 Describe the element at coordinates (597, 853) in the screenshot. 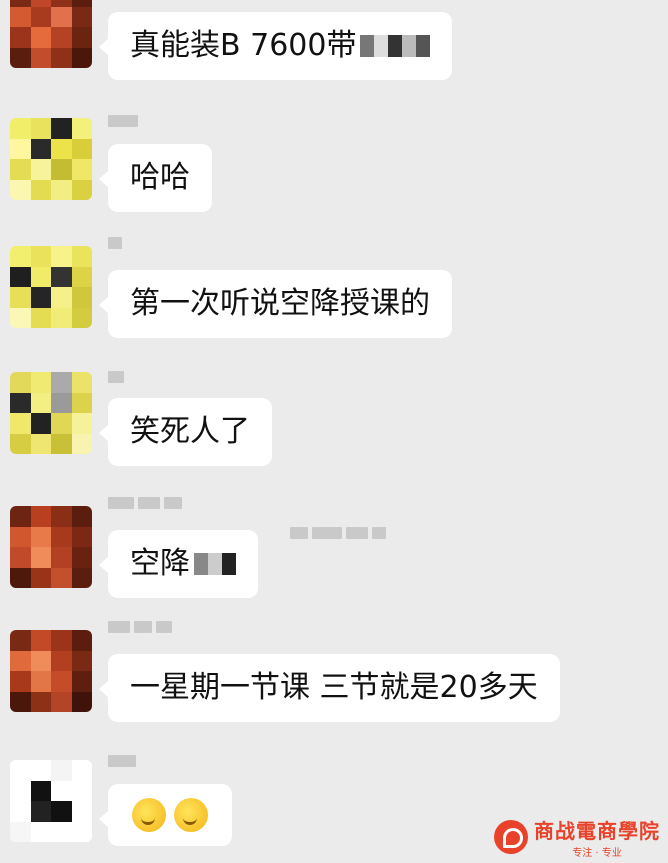

I see `watermark-subtitle: 专注 · 专业` at that location.